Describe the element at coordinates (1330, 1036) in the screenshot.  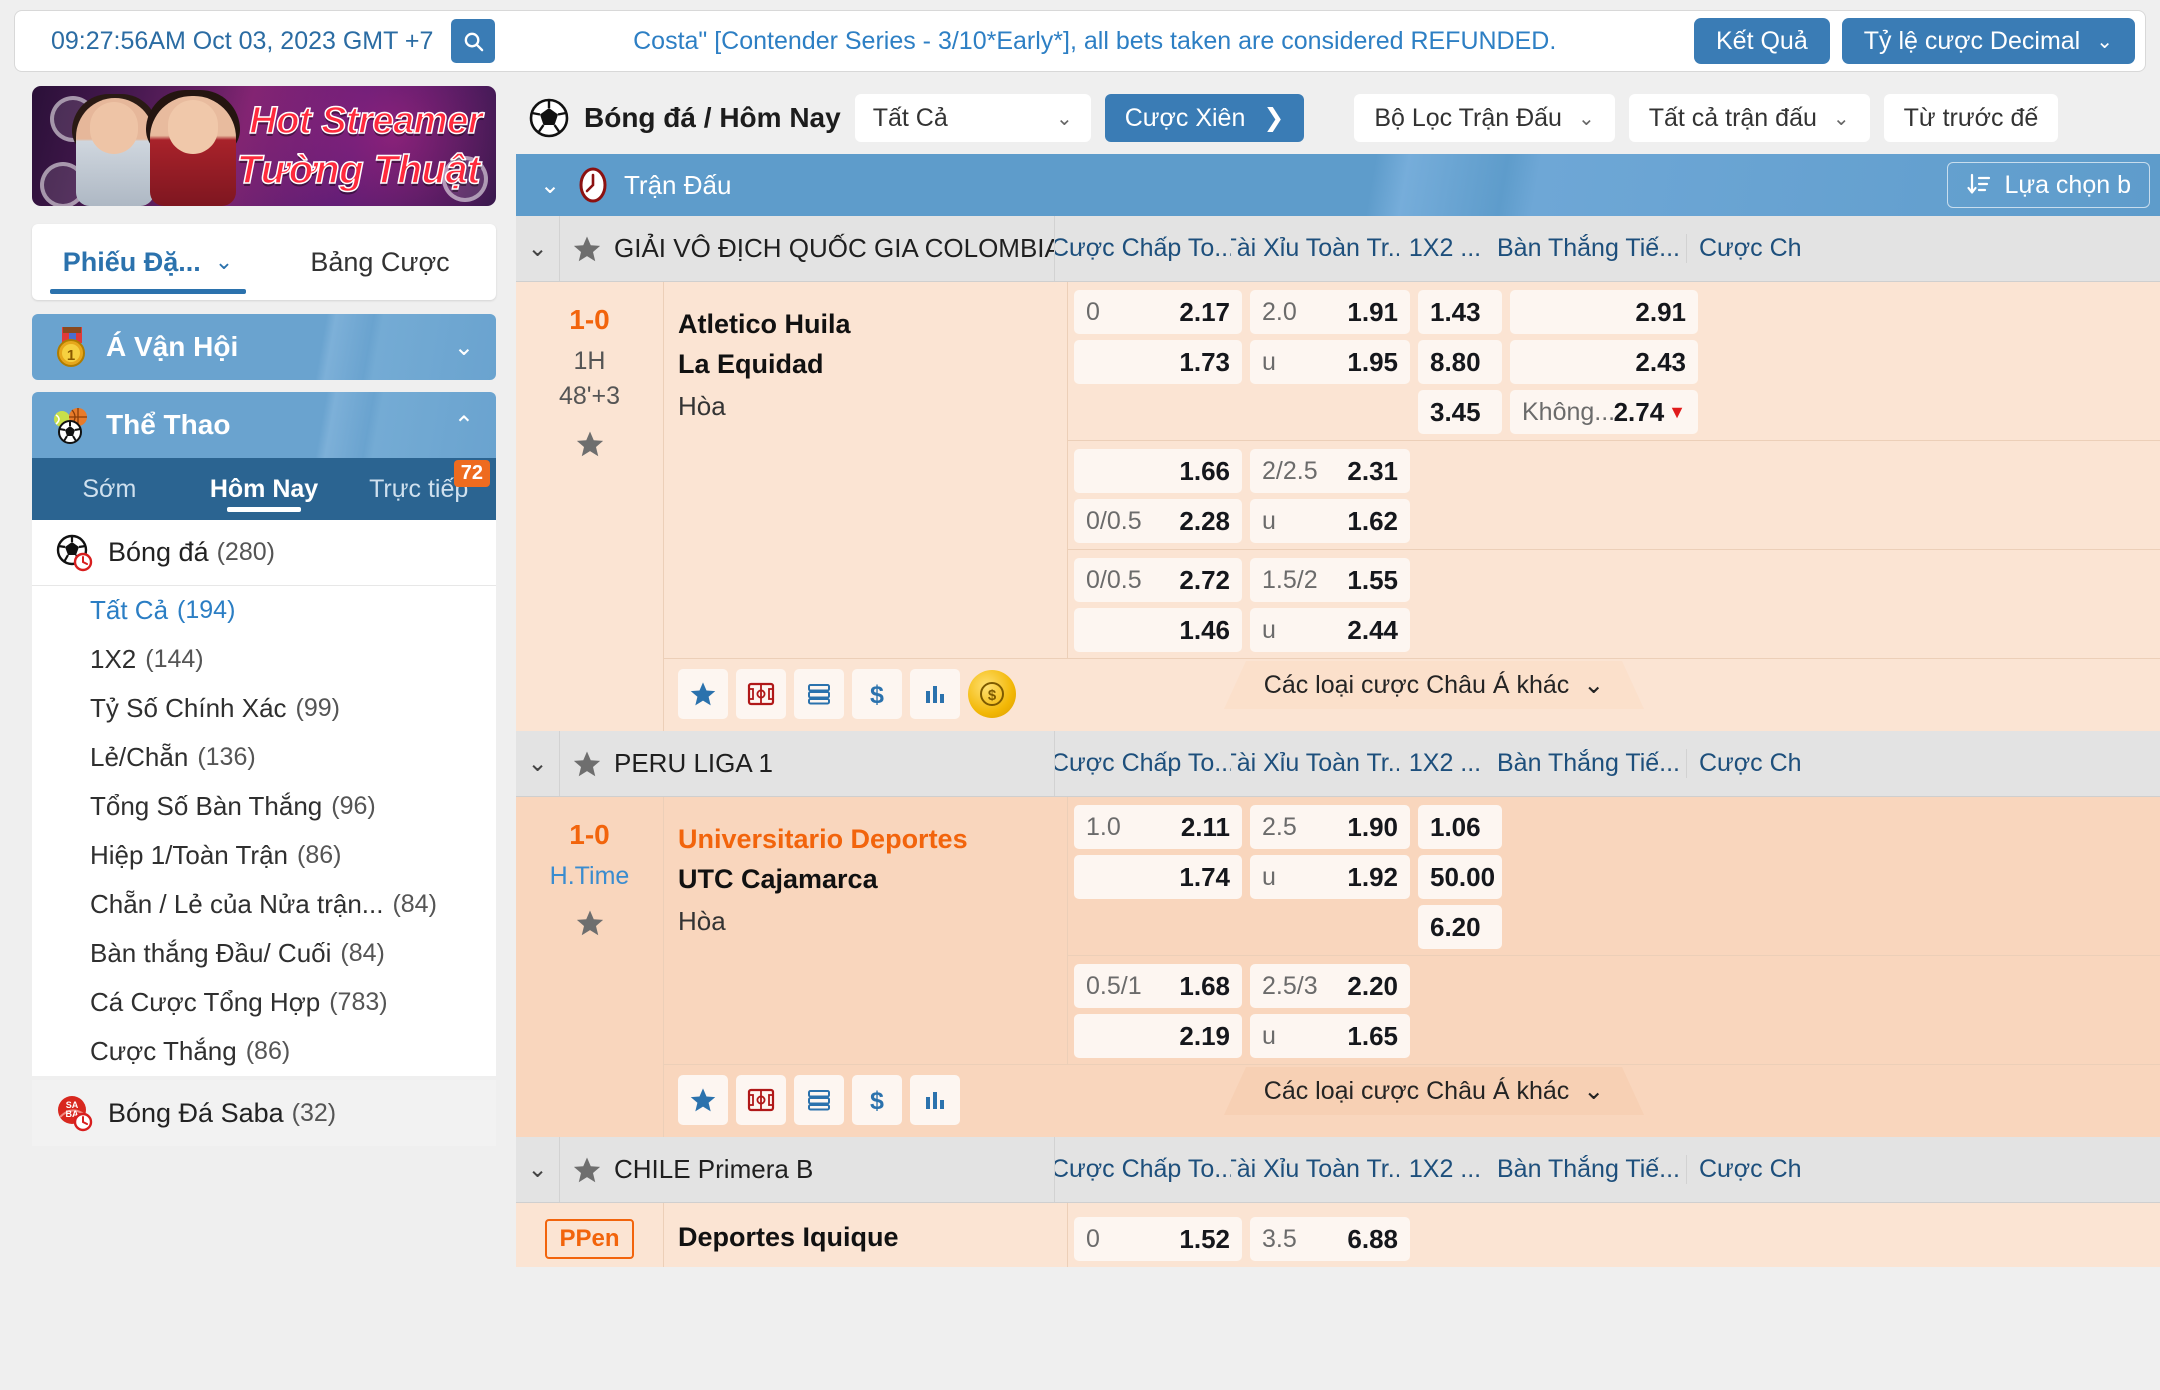
I see `odds-cell: u 1.65` at that location.